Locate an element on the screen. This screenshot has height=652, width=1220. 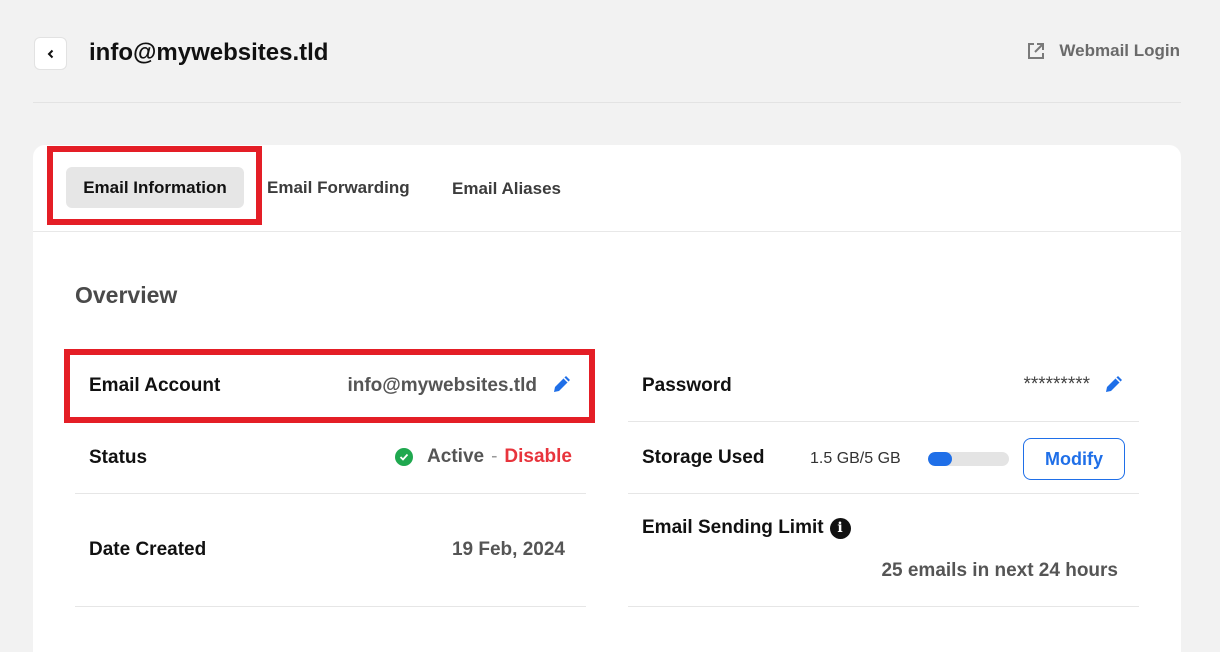
email-account-label: Email Account is located at coordinates (155, 385).